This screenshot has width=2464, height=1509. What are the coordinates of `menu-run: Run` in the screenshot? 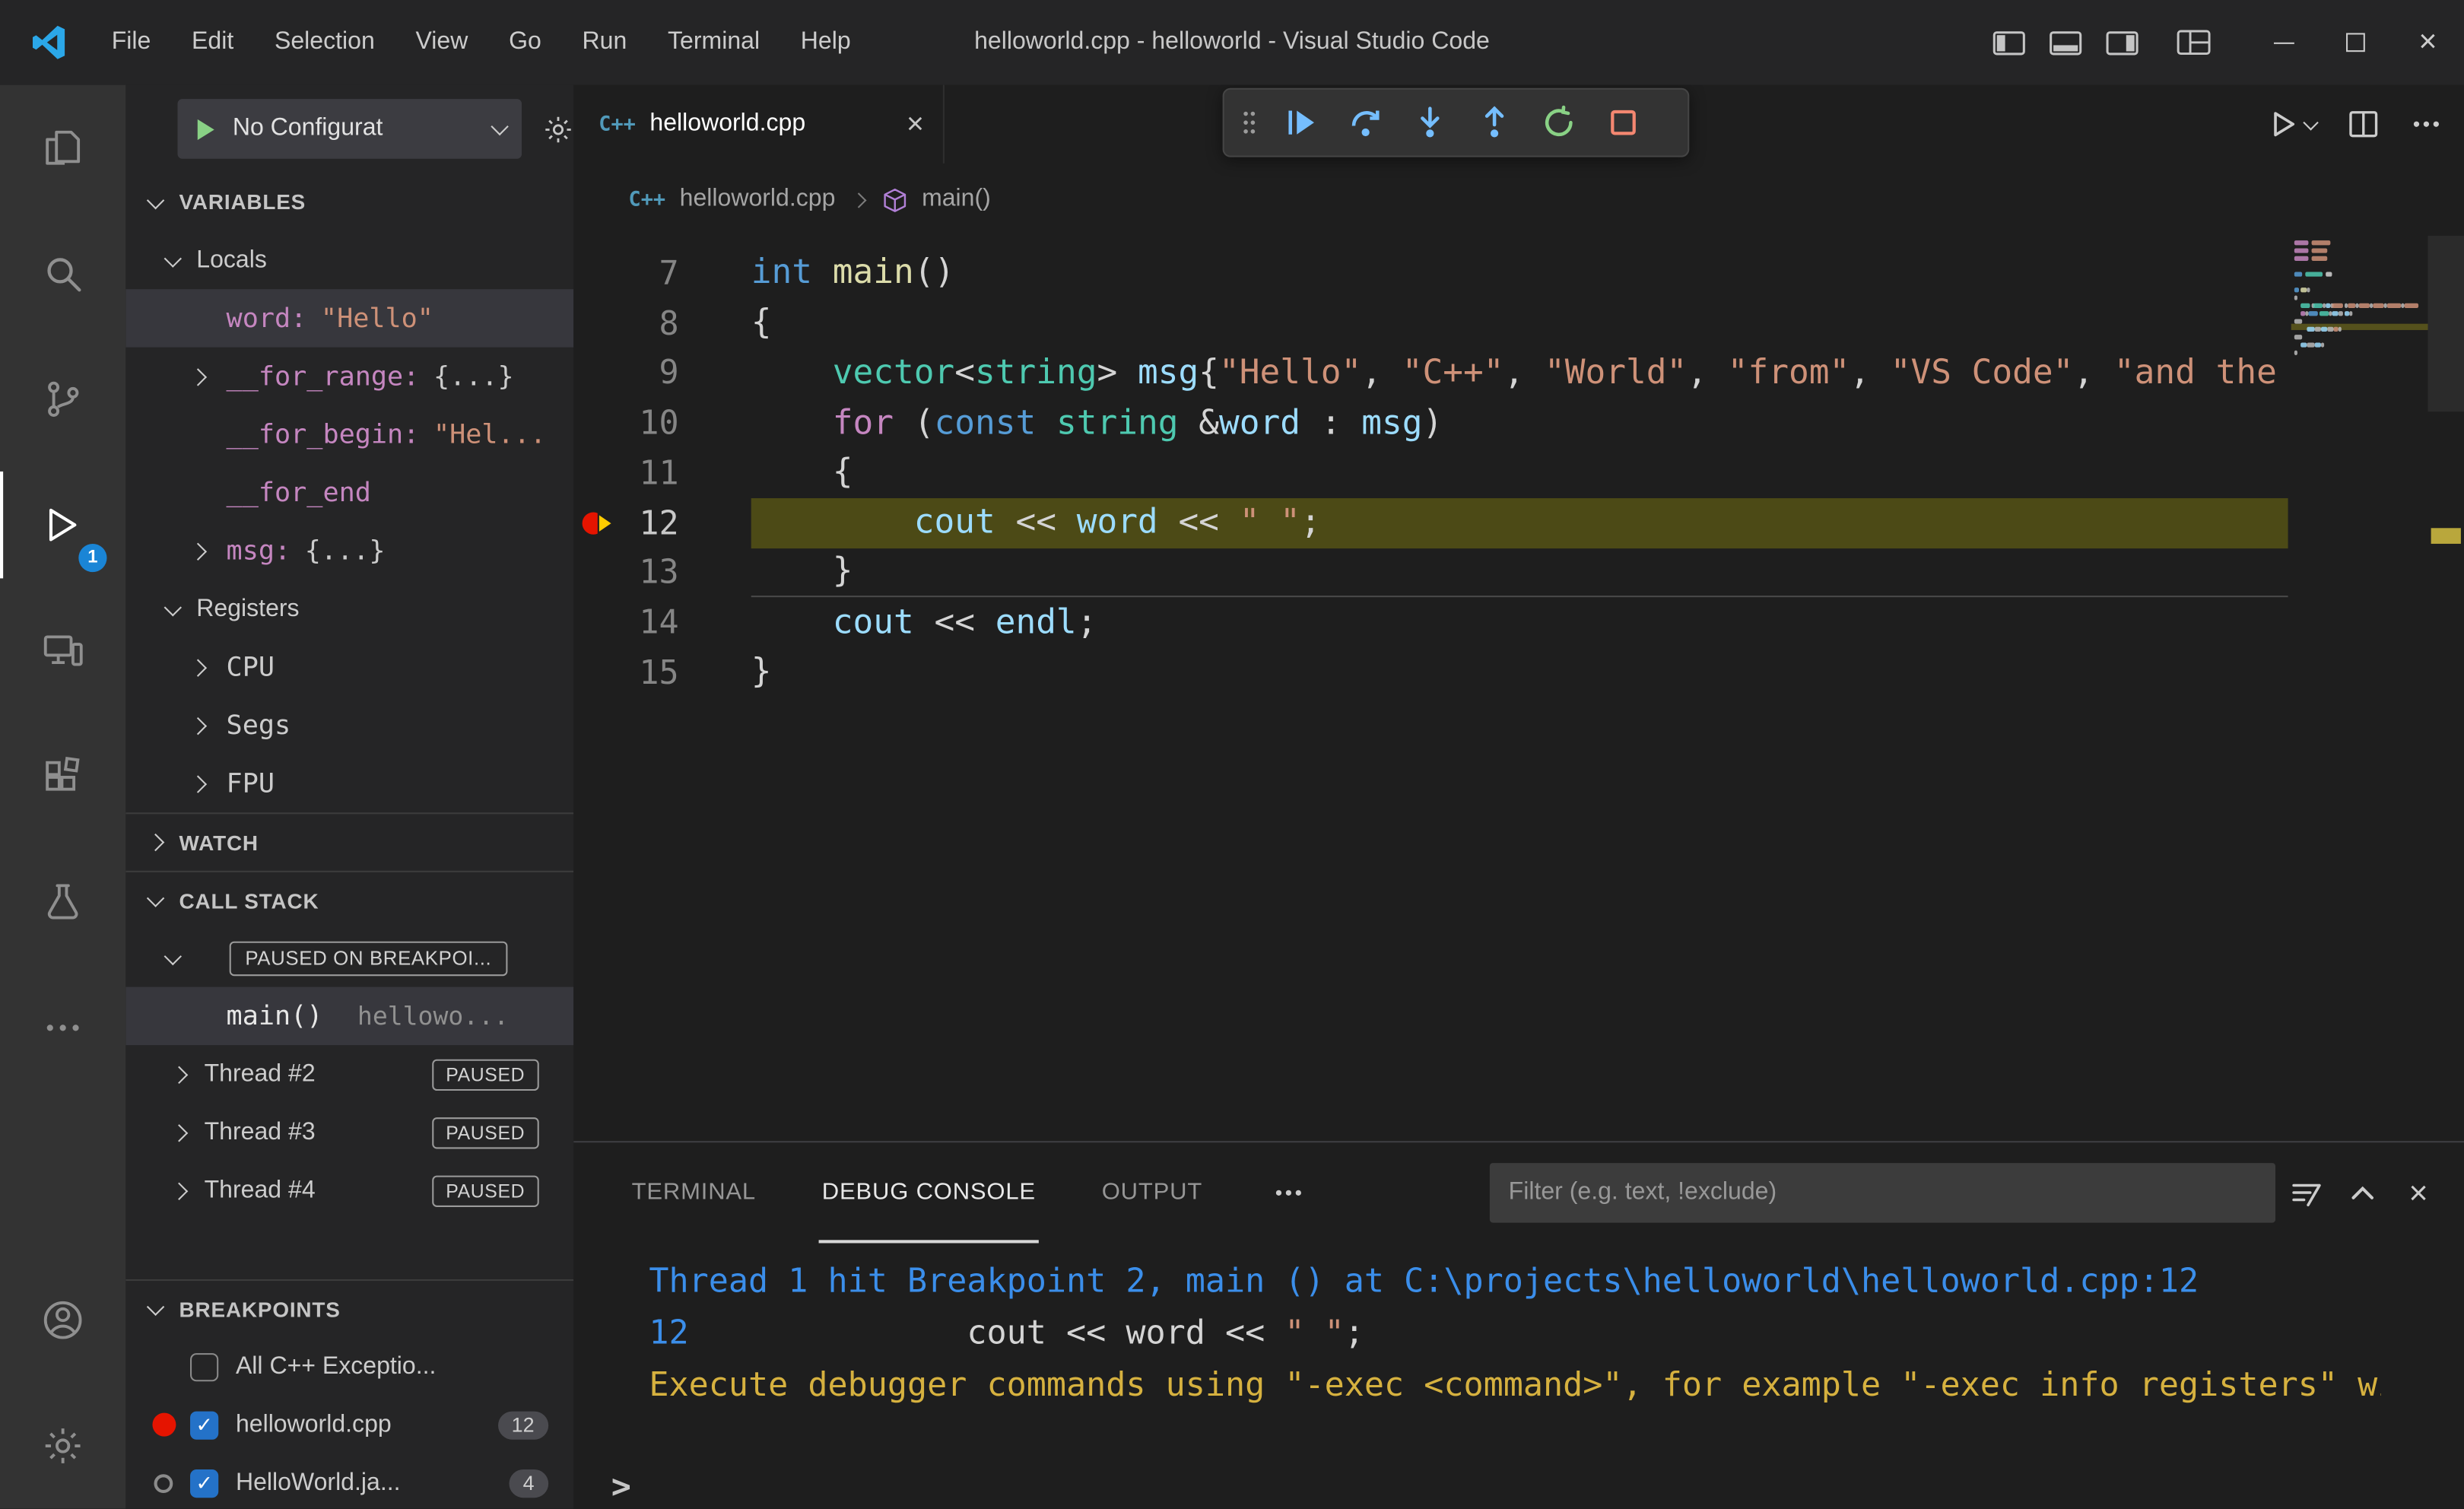 It's located at (604, 42).